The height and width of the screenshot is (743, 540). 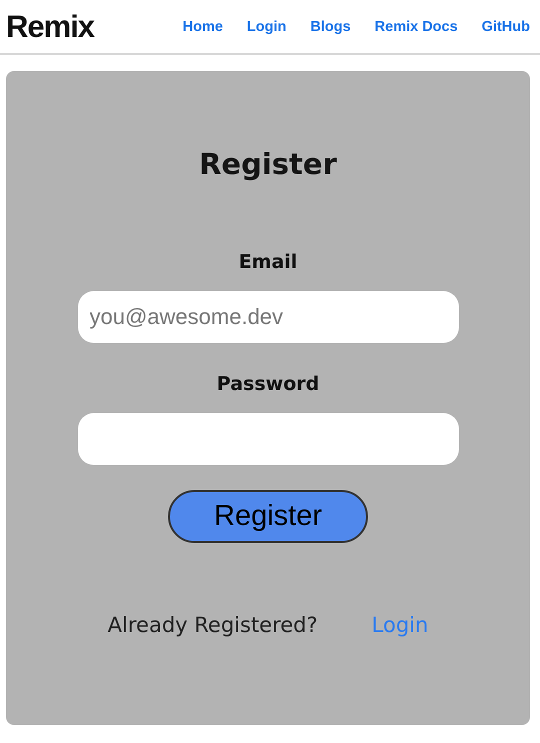 I want to click on field-label: Password, so click(x=268, y=384).